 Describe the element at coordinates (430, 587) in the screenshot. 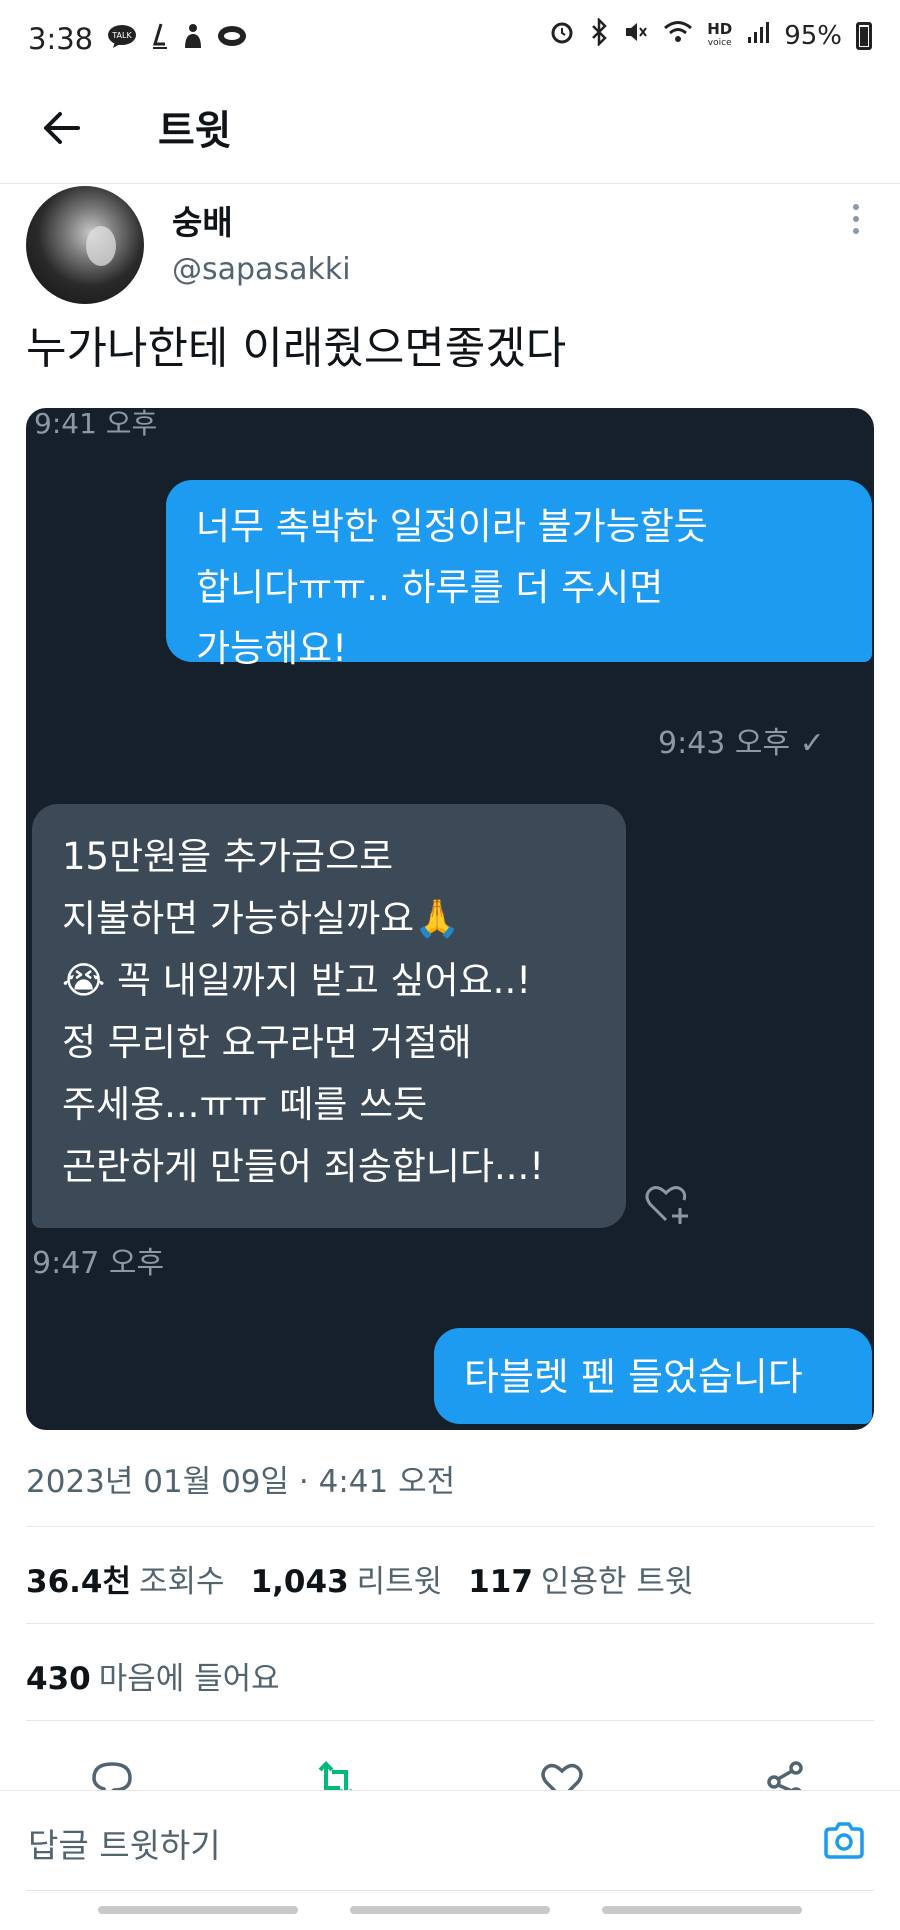

I see `message-line: 합니다ㅠㅠ.. 하루를 더 주시면` at that location.